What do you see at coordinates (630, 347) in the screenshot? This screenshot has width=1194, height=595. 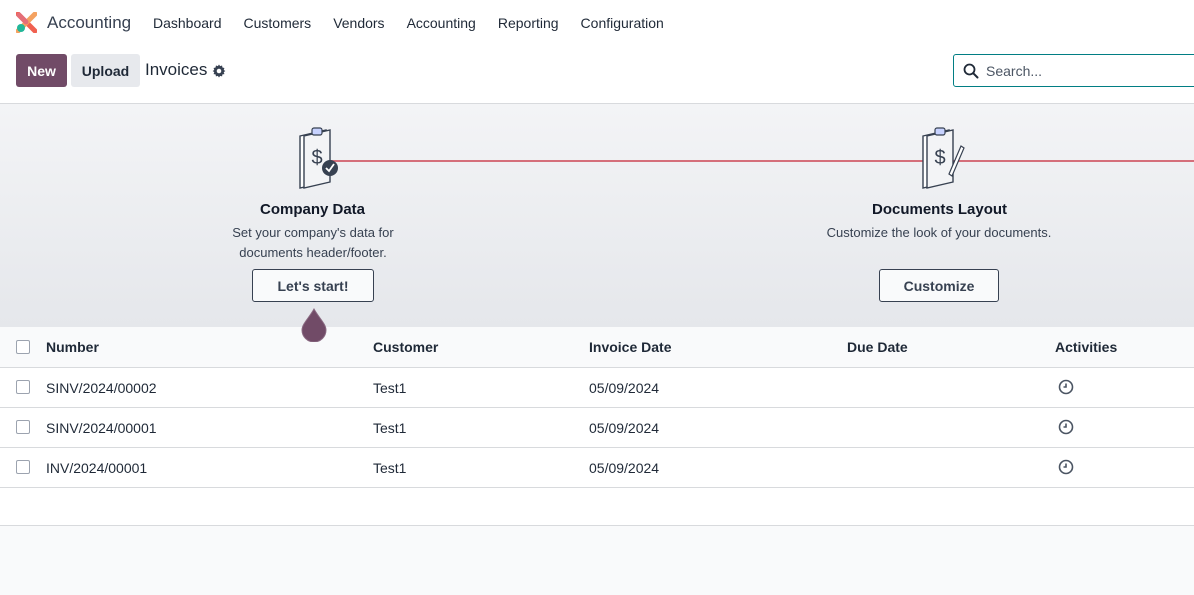 I see `column-invoice-date: Invoice Date` at bounding box center [630, 347].